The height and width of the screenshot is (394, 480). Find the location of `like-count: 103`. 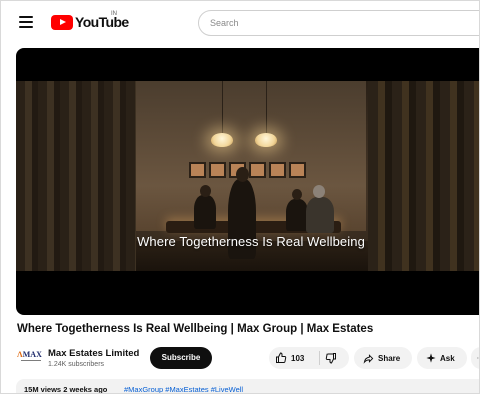

like-count: 103 is located at coordinates (298, 358).